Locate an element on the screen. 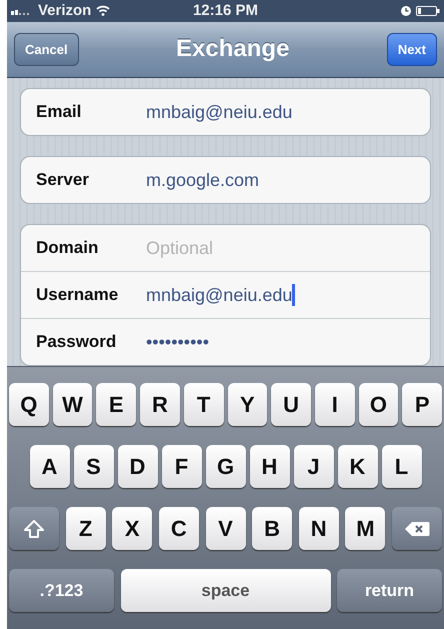  field-label: Server is located at coordinates (63, 180).